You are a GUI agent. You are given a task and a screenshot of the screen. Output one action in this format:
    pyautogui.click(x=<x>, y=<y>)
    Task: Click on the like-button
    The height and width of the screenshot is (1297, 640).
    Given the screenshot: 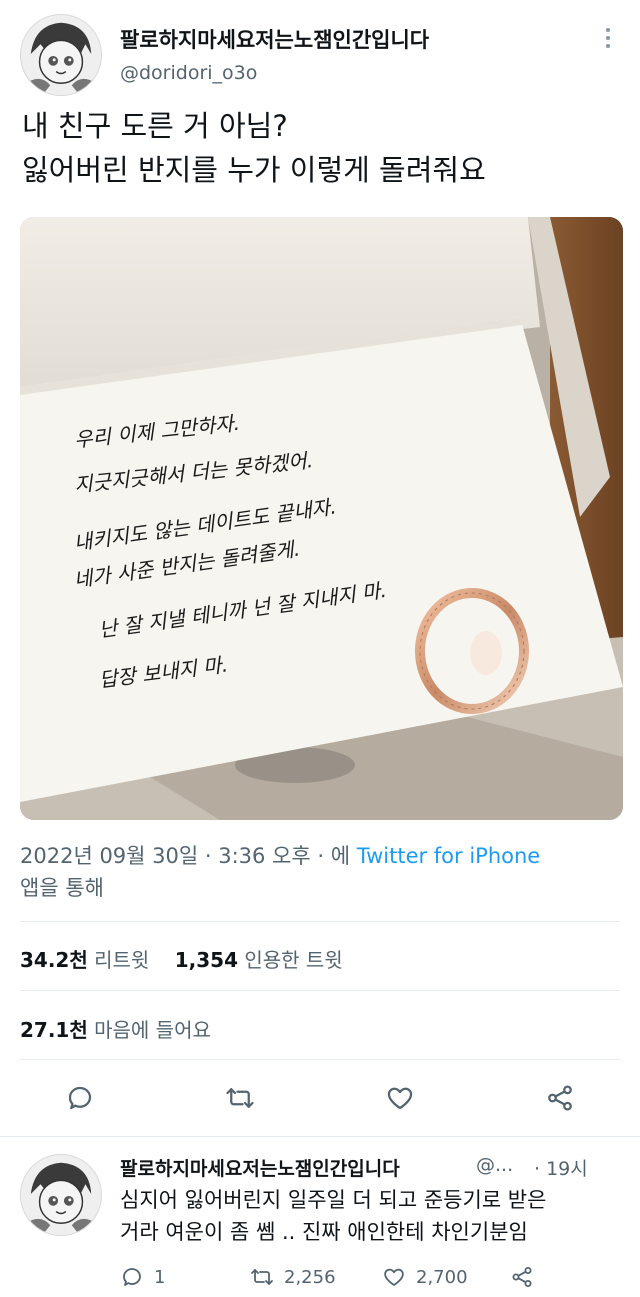 What is the action you would take?
    pyautogui.click(x=400, y=1098)
    